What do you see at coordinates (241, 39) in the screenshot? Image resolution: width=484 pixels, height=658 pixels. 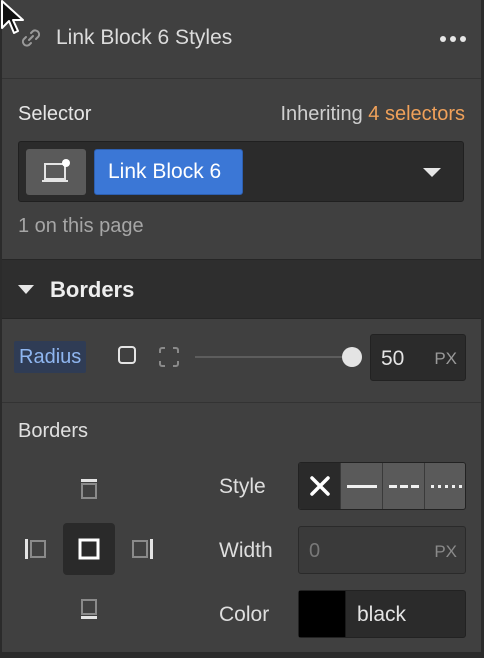 I see `panel-header: Link Block 6 Styles` at bounding box center [241, 39].